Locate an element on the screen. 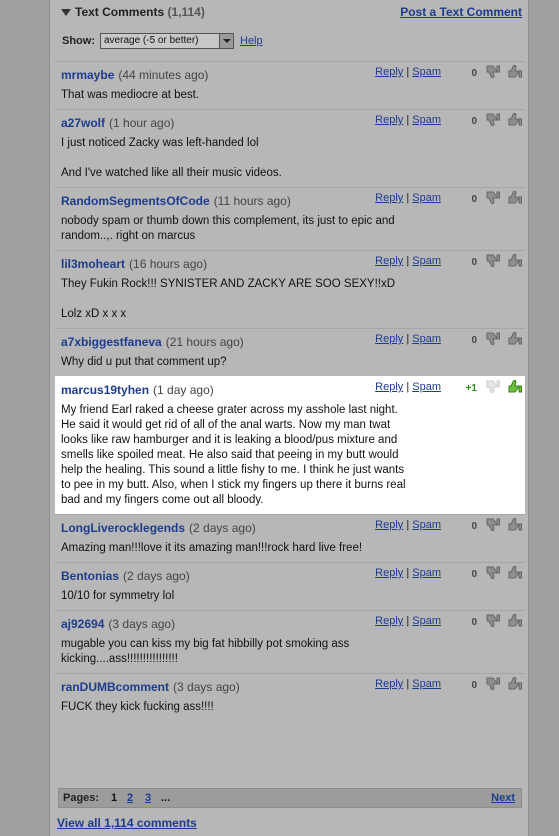 Image resolution: width=559 pixels, height=836 pixels. comment-author-link: a27wolf is located at coordinates (83, 123).